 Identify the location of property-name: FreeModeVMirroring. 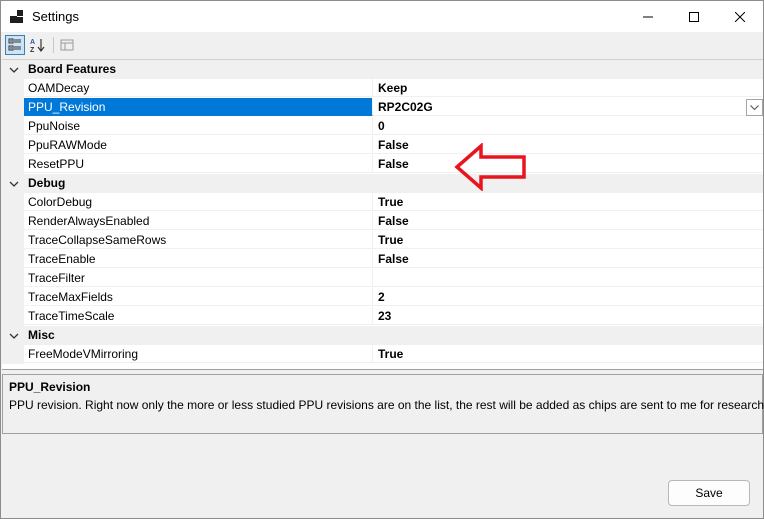
(198, 354).